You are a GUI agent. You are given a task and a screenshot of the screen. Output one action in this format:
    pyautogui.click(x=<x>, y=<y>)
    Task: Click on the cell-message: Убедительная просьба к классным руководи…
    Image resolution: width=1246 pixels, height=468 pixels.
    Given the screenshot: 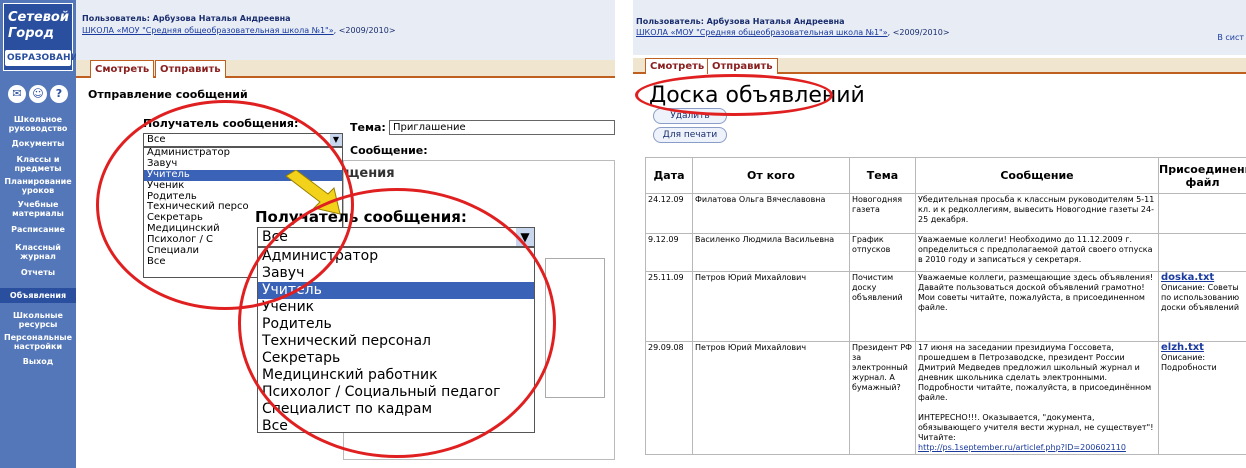 What is the action you would take?
    pyautogui.click(x=1037, y=213)
    